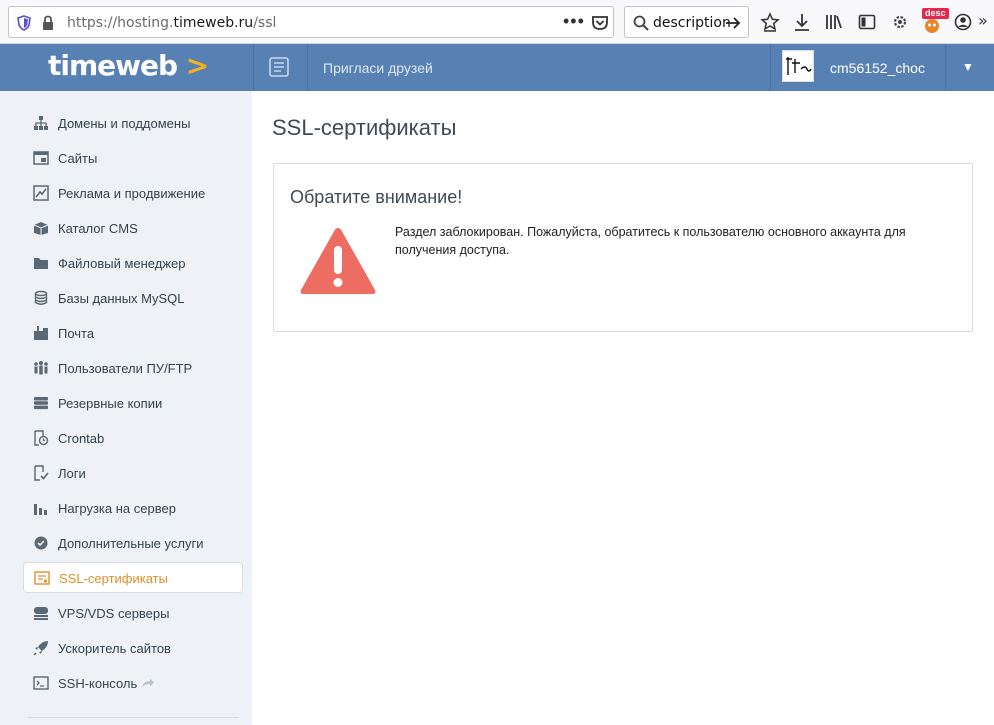 The width and height of the screenshot is (994, 725). What do you see at coordinates (41, 368) in the screenshot?
I see `users-icon` at bounding box center [41, 368].